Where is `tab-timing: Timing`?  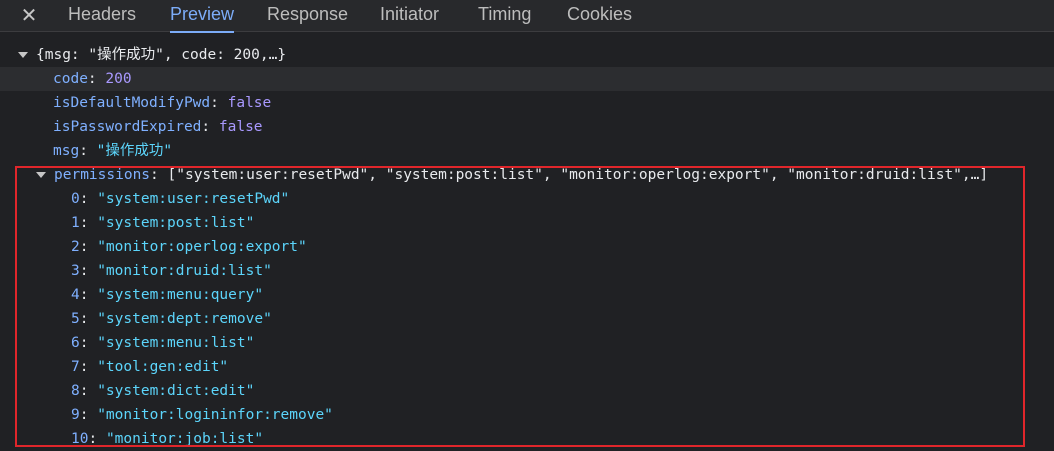
tab-timing: Timing is located at coordinates (504, 15).